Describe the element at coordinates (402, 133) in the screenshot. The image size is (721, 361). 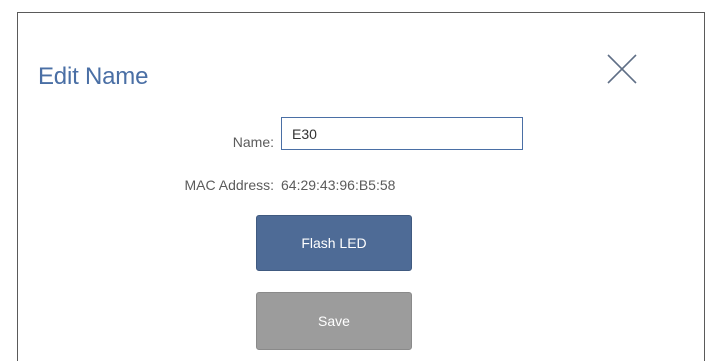
I see `name-input` at that location.